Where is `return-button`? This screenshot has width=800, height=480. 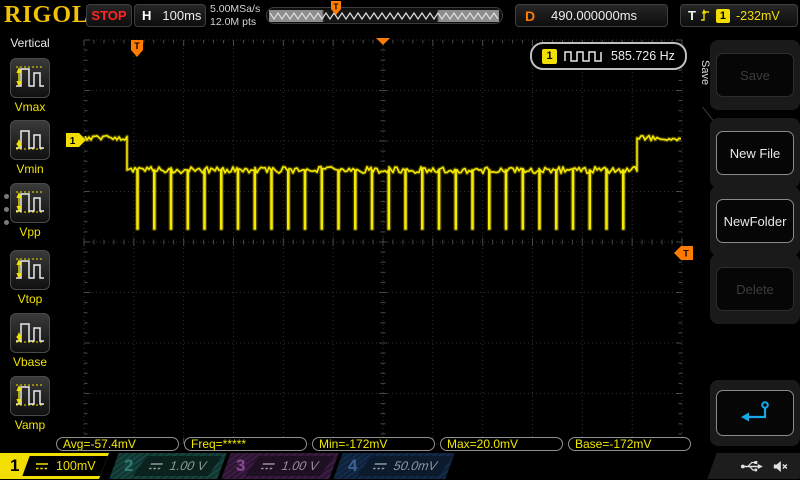 return-button is located at coordinates (755, 413).